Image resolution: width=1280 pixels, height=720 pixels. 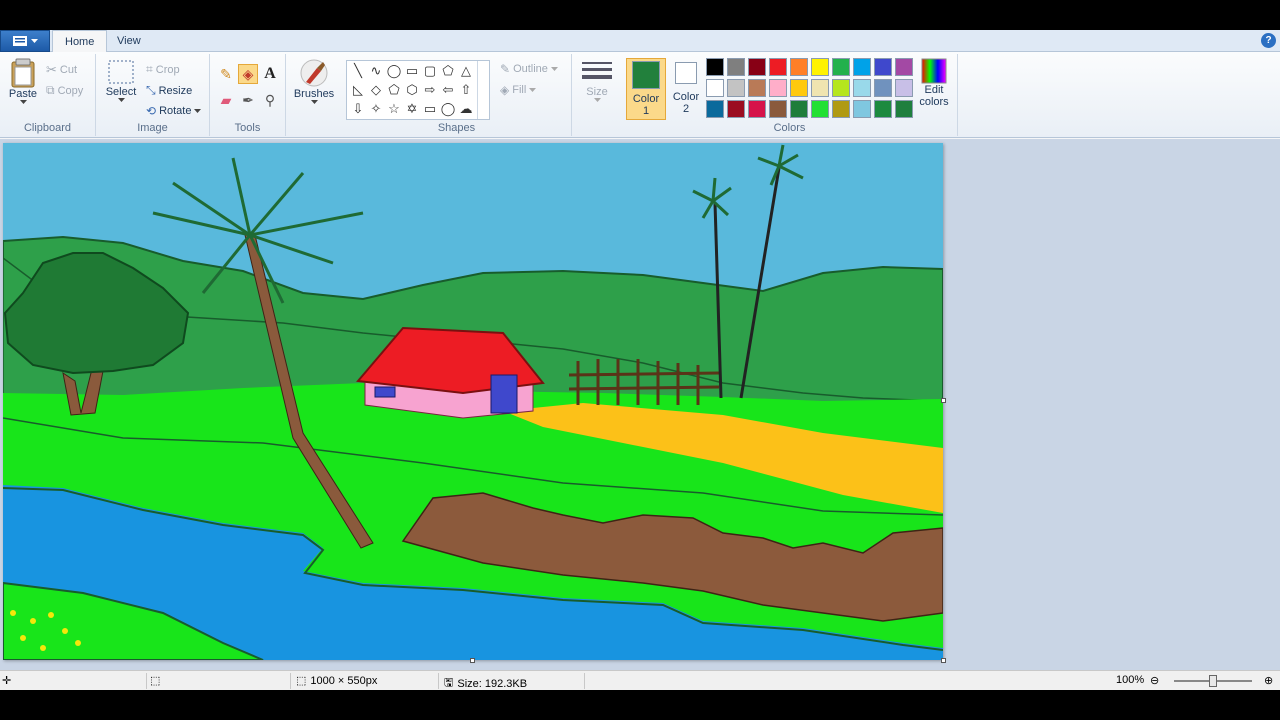 I want to click on oval-shape-icon: ◯, so click(x=394, y=71).